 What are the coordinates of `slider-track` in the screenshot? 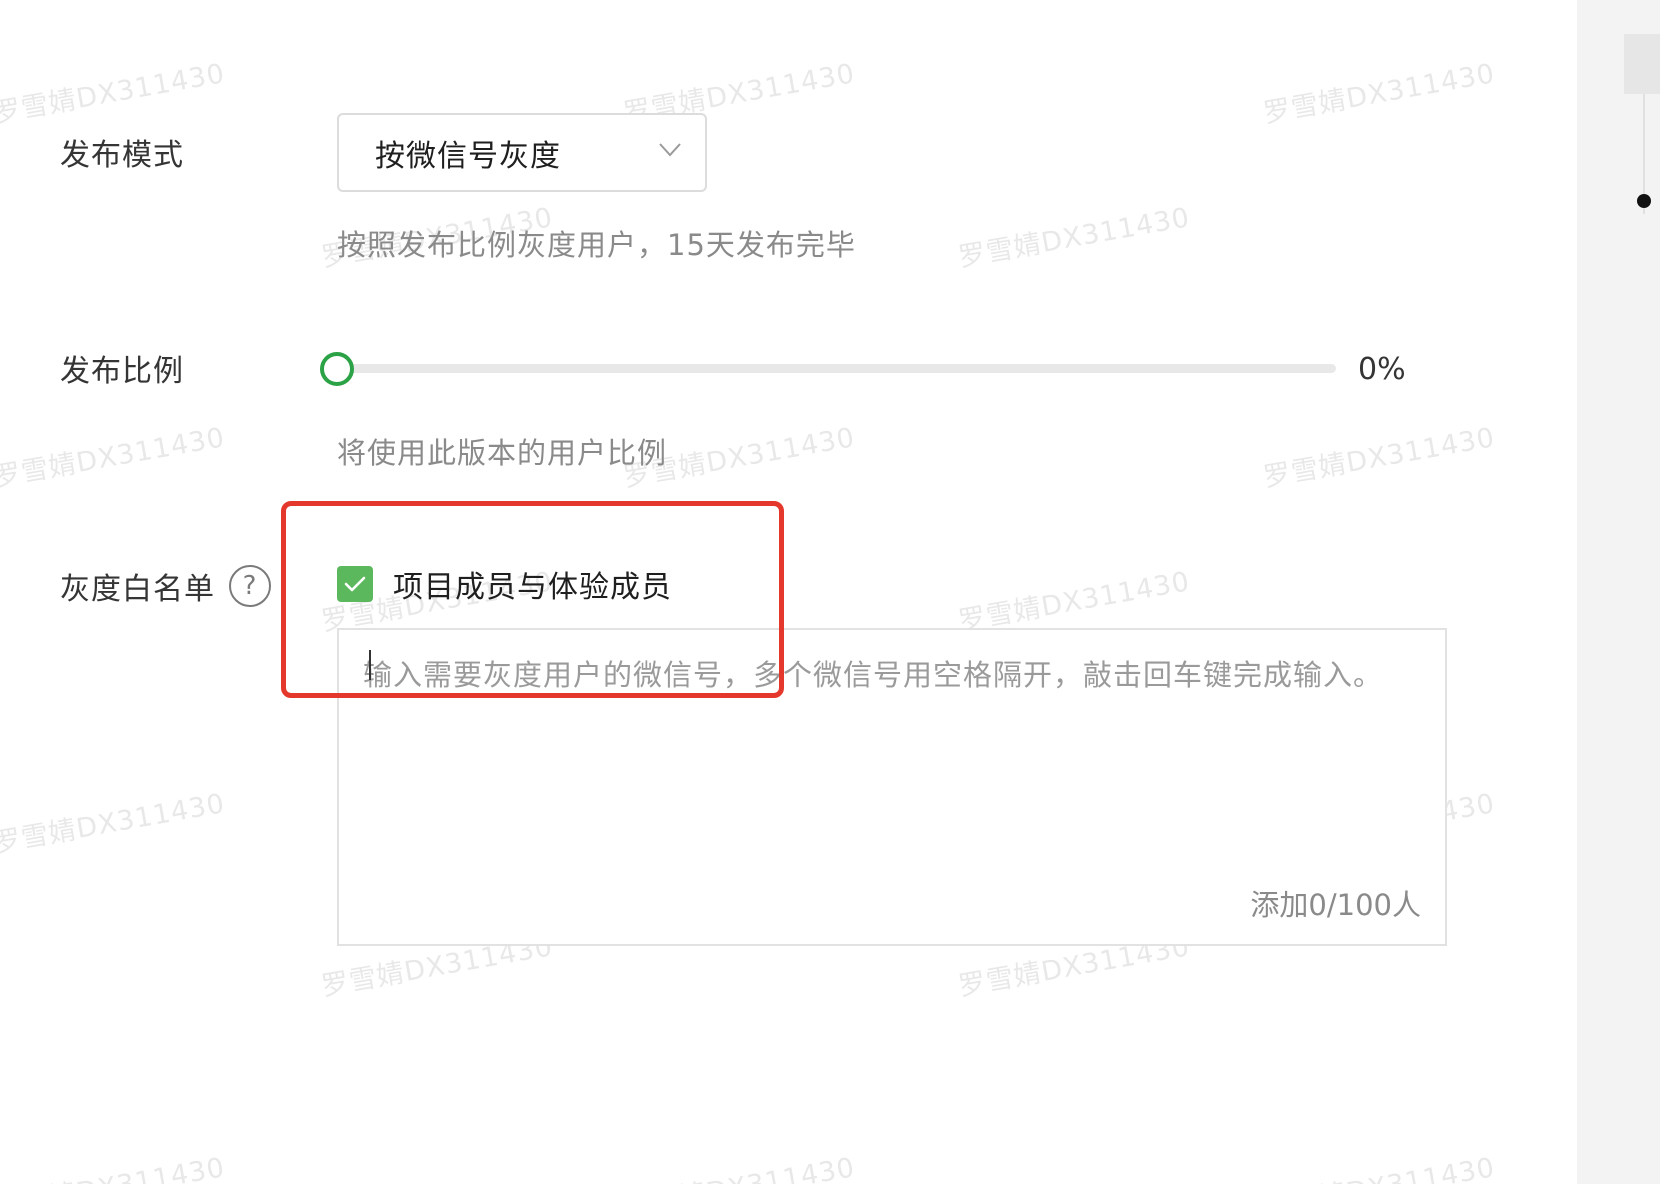 It's located at (836, 368).